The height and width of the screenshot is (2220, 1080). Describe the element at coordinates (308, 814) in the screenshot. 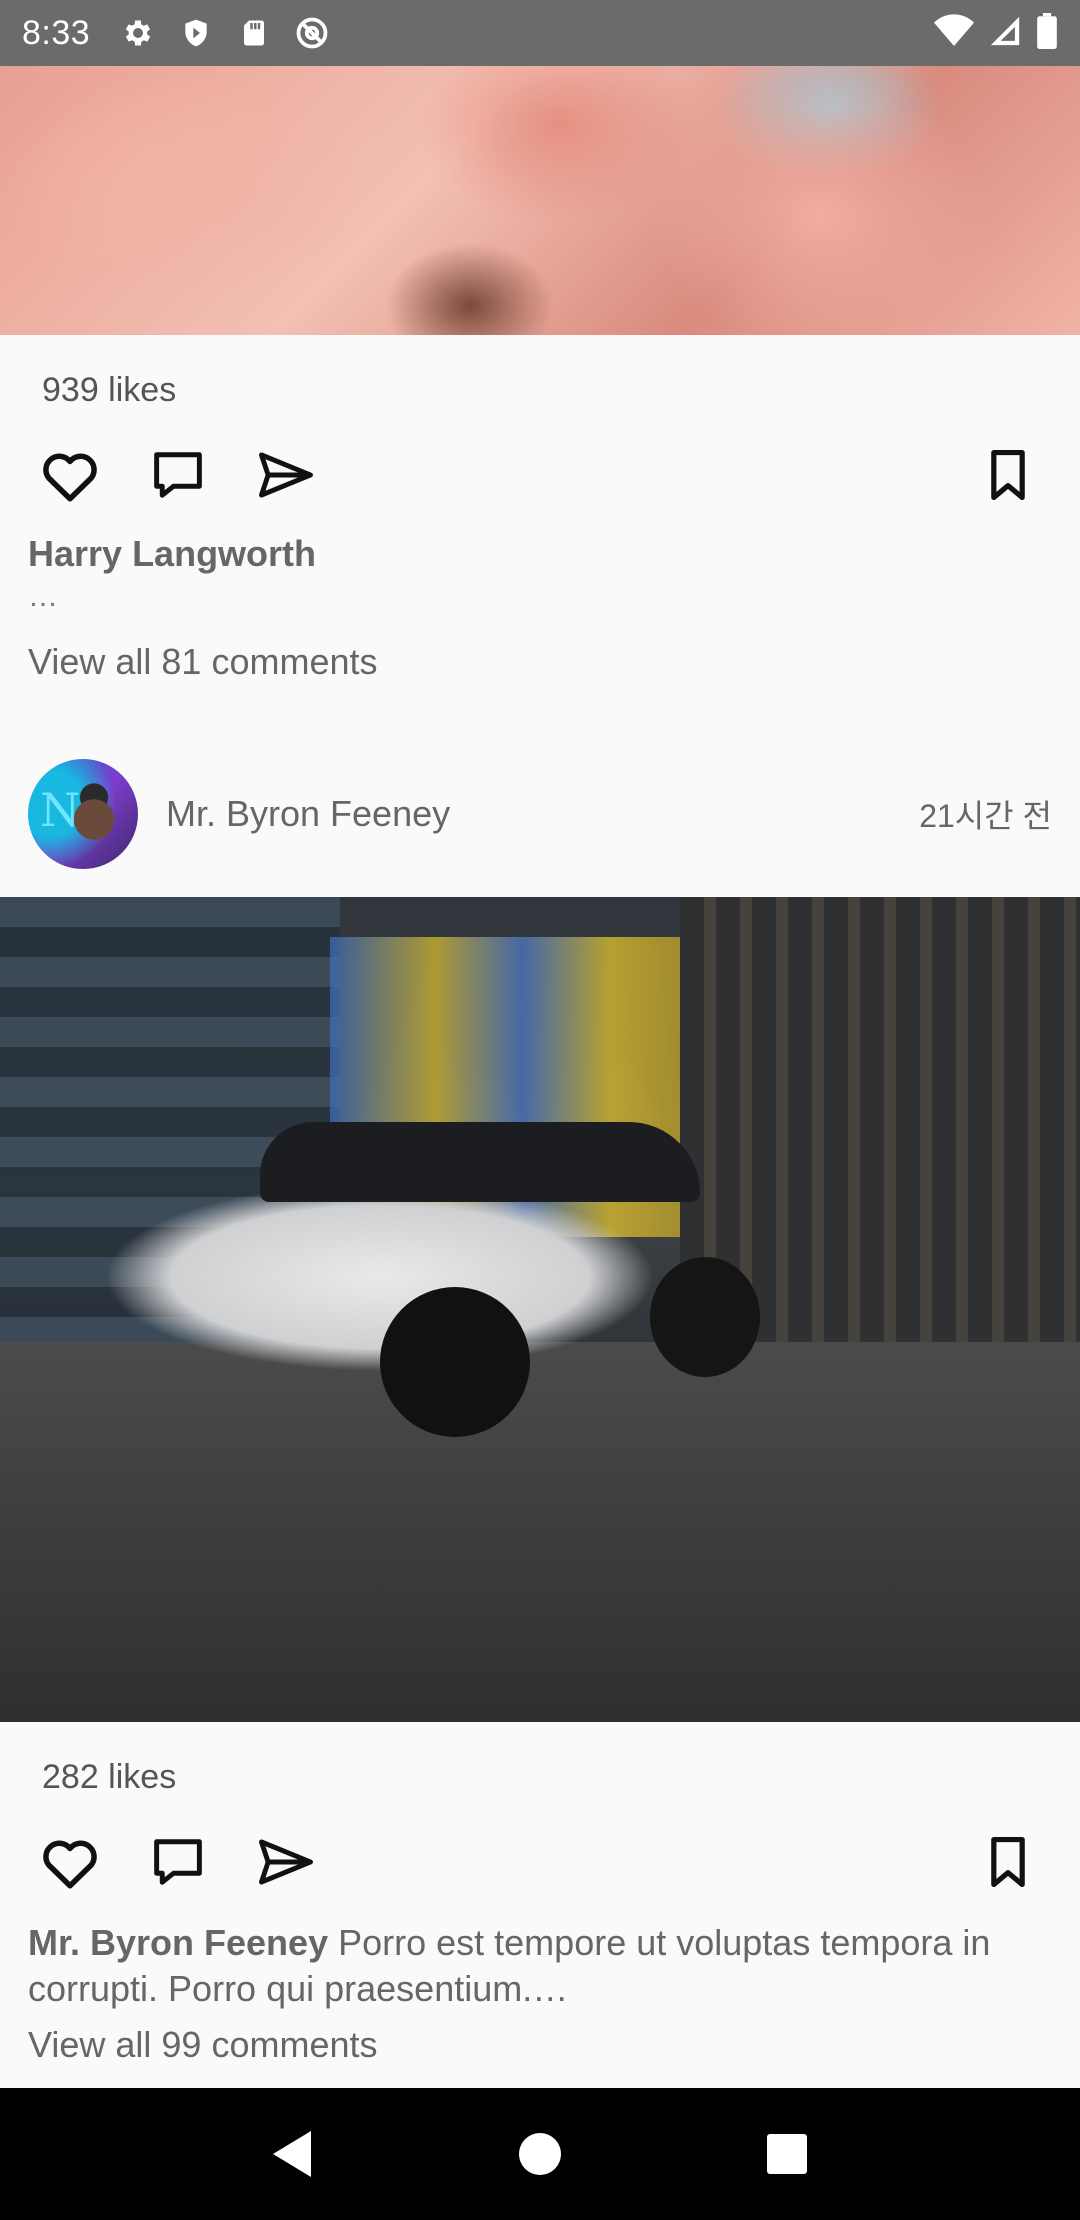

I see `username: Mr. Byron Feeney` at that location.